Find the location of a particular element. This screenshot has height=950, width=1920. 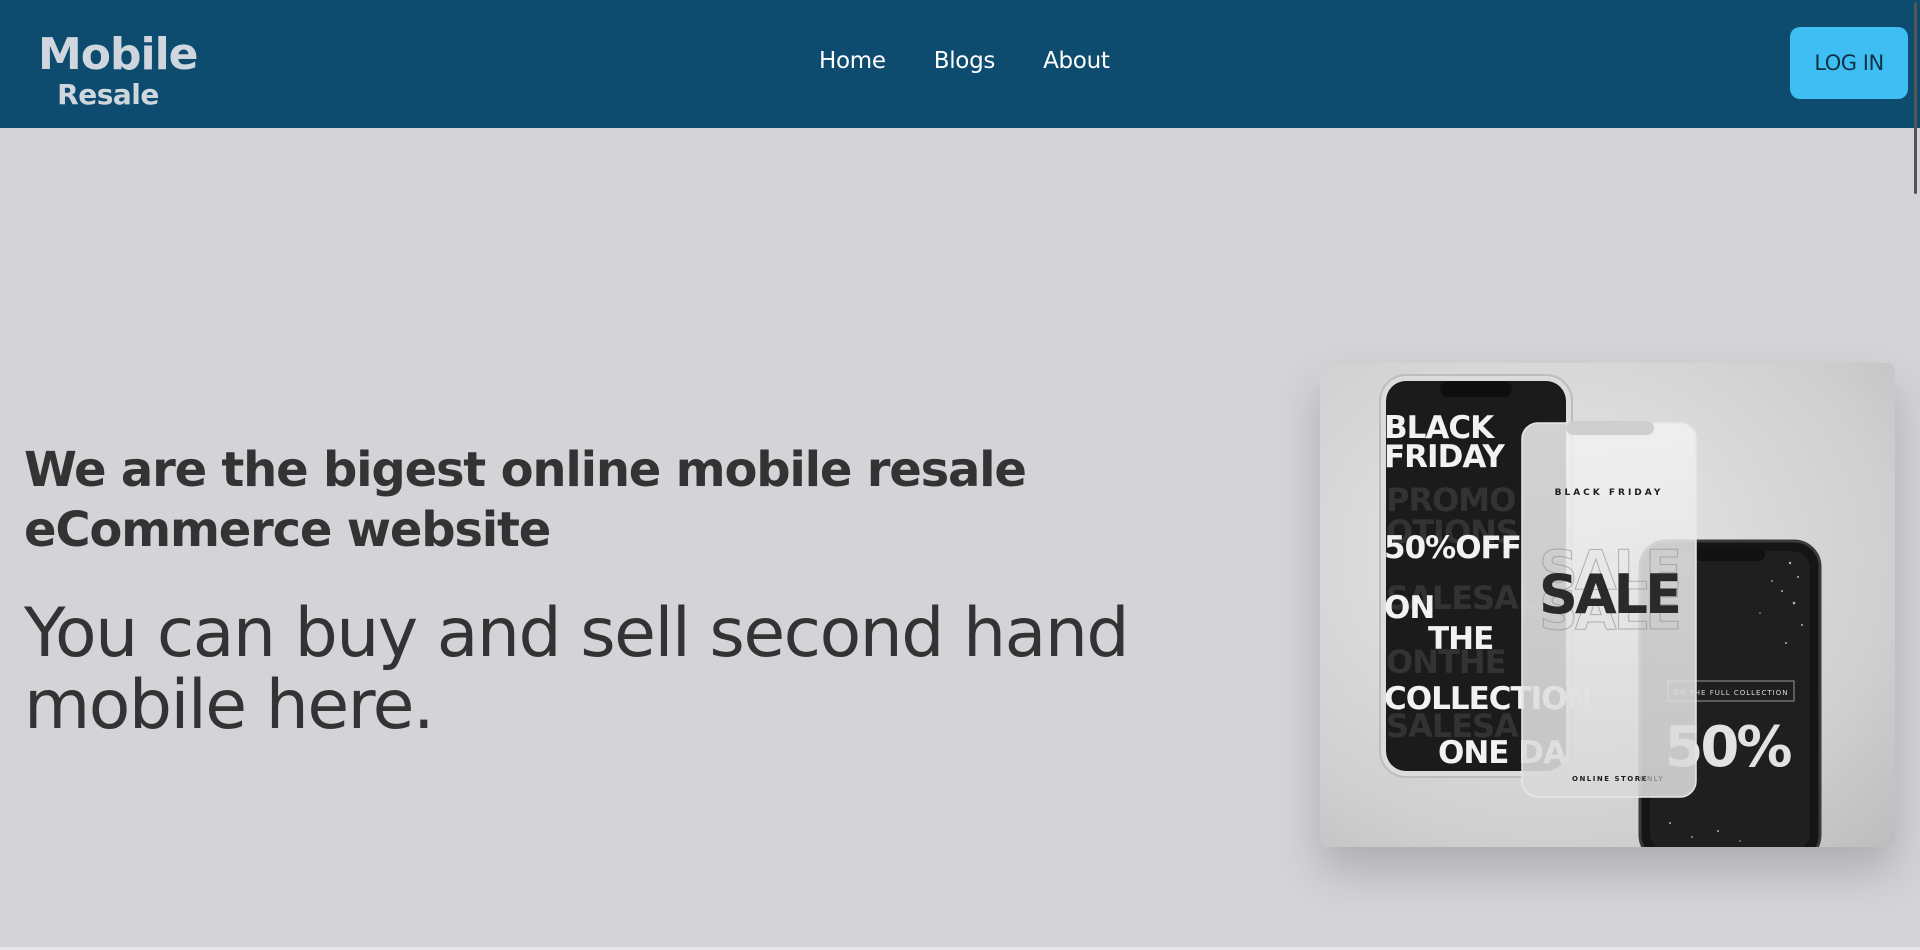

phone-middle-sale-text: SALE is located at coordinates (1609, 594).